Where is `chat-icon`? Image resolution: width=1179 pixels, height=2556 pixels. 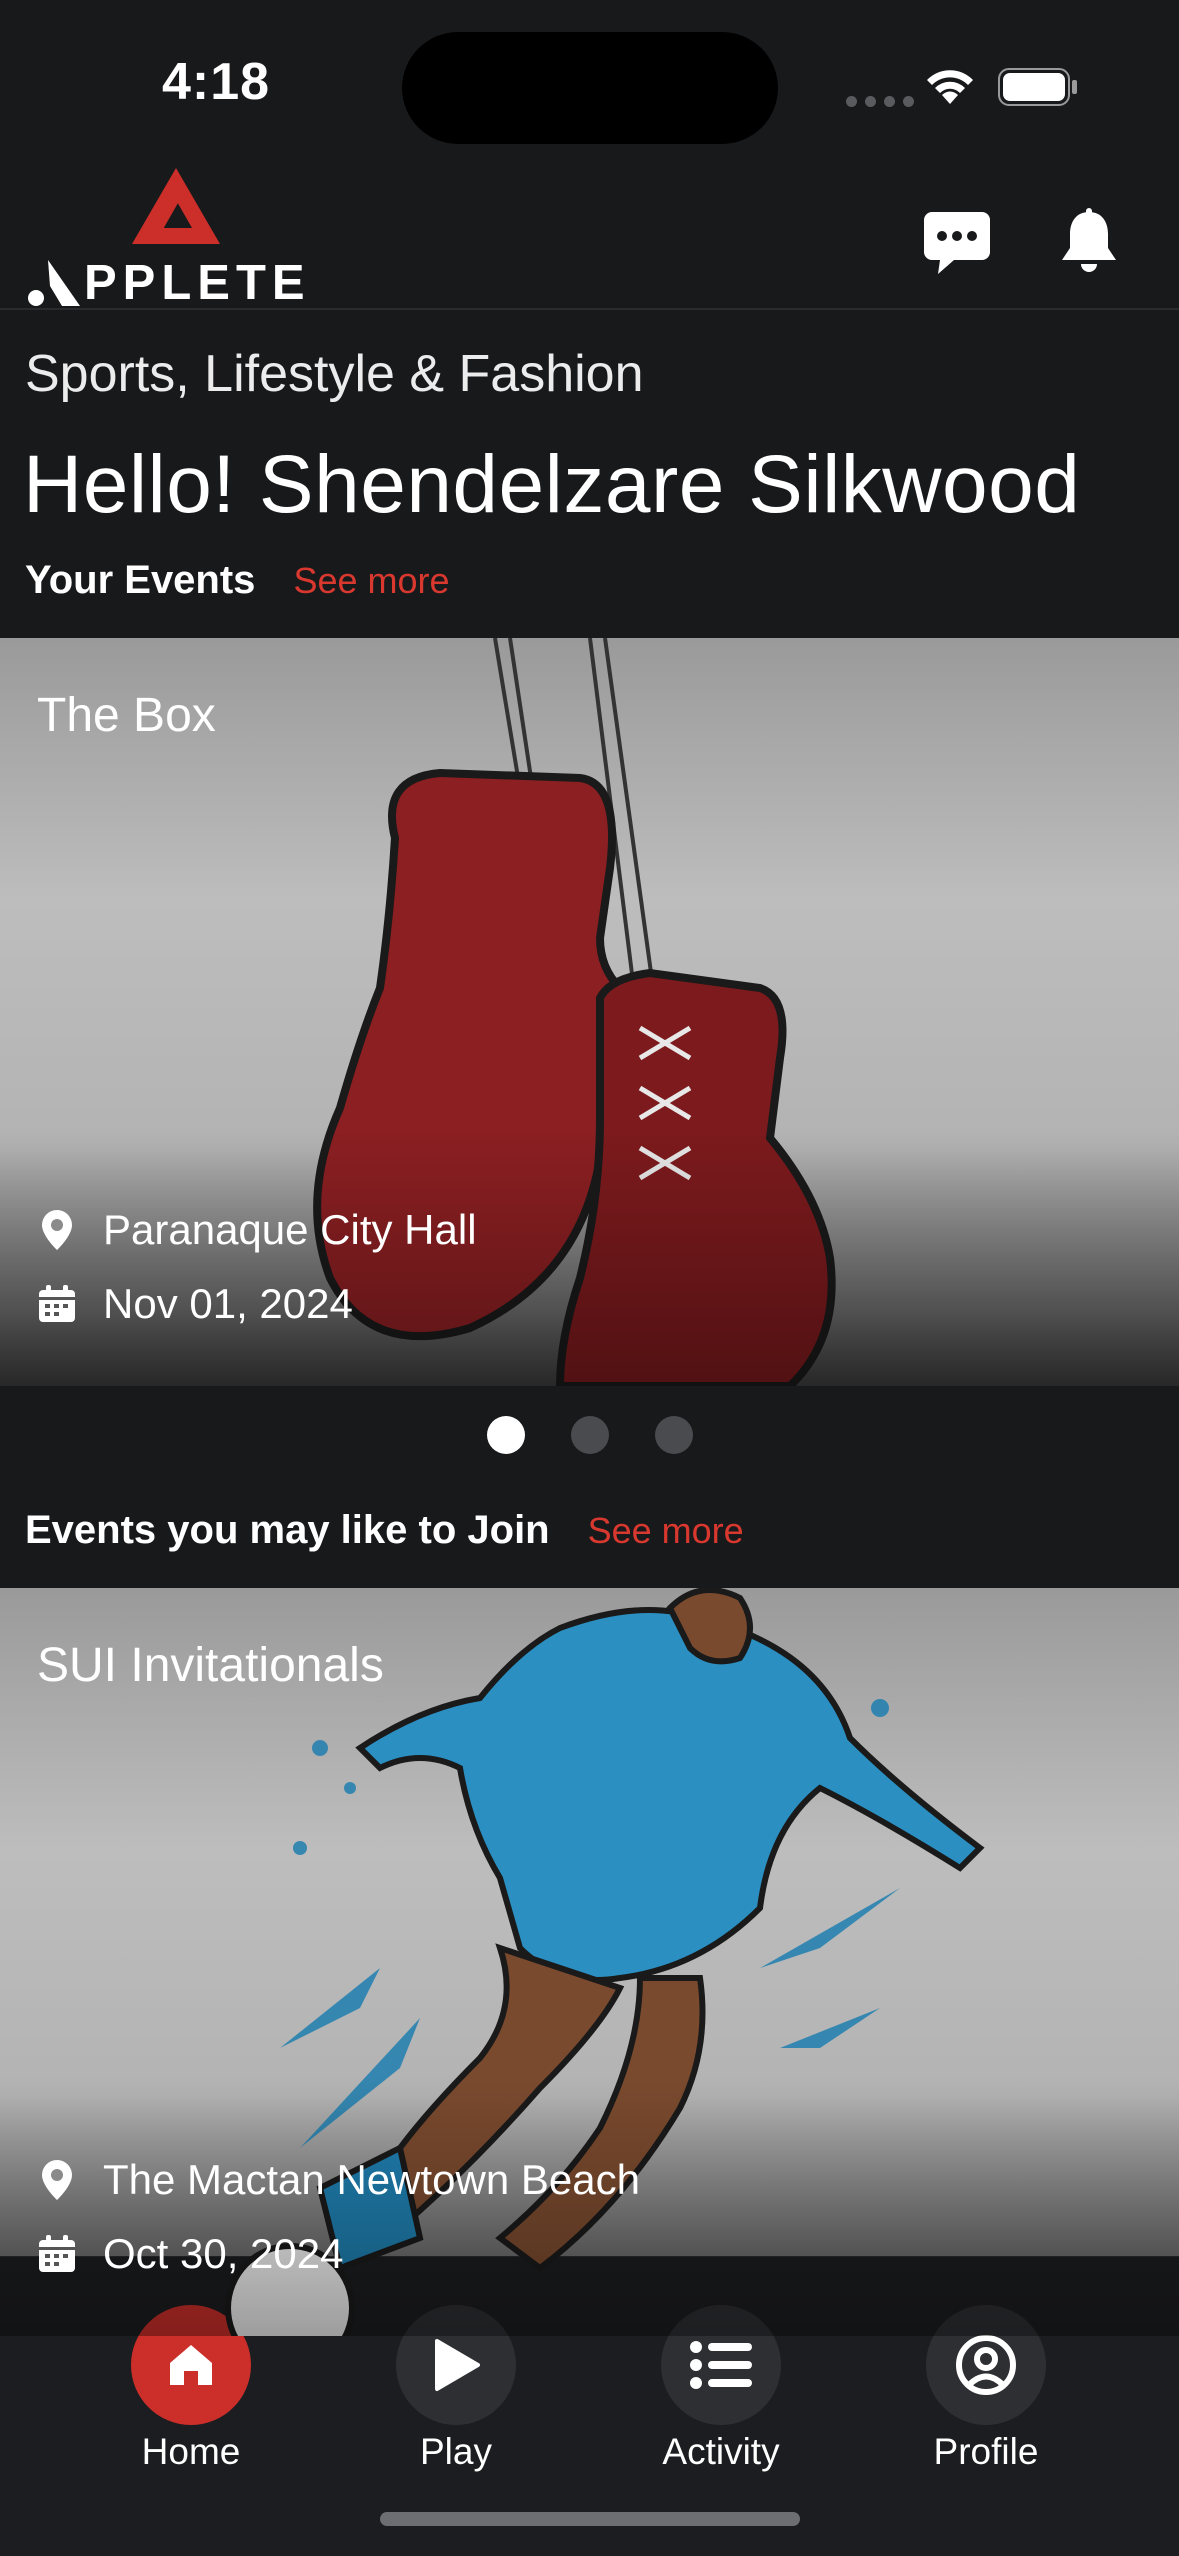 chat-icon is located at coordinates (957, 243).